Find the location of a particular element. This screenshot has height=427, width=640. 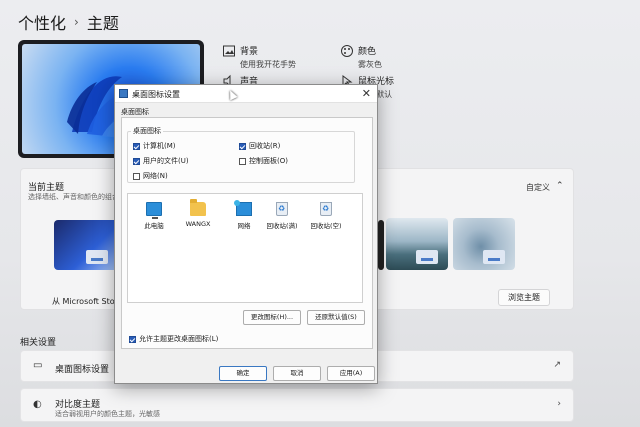

theme-thumbnail-lake is located at coordinates (417, 244).